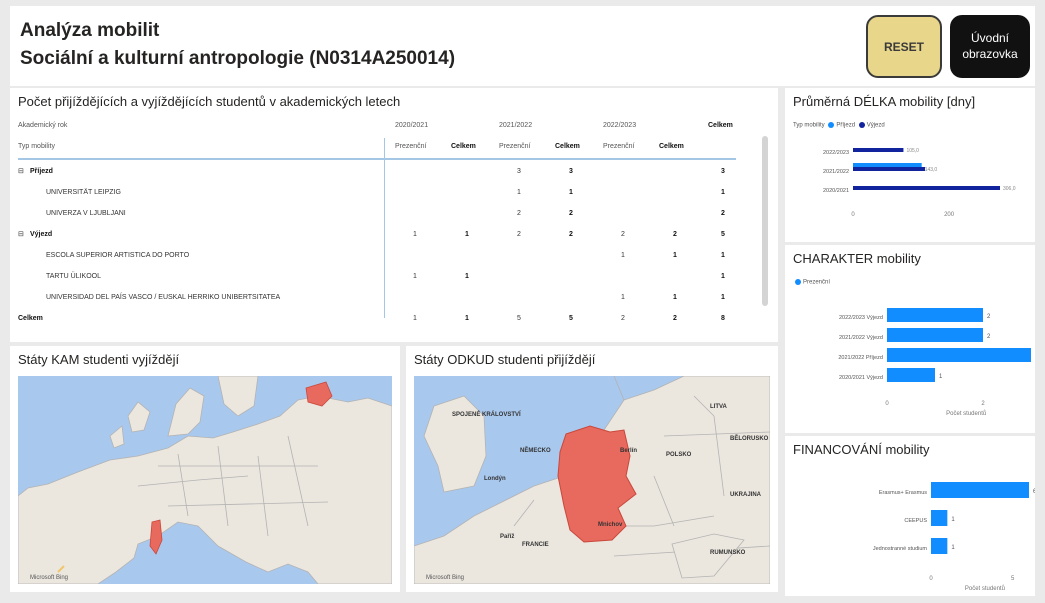 Image resolution: width=1045 pixels, height=603 pixels. I want to click on category-label: 2022/2023 Výjezd, so click(861, 318).